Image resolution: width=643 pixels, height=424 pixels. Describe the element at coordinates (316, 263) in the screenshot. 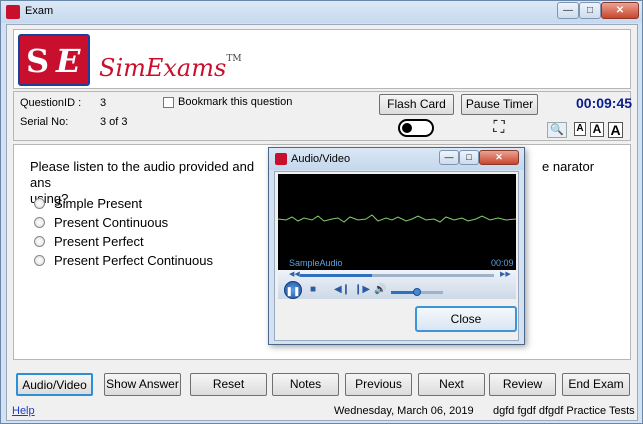

I see `media-name: SampleAudio` at that location.